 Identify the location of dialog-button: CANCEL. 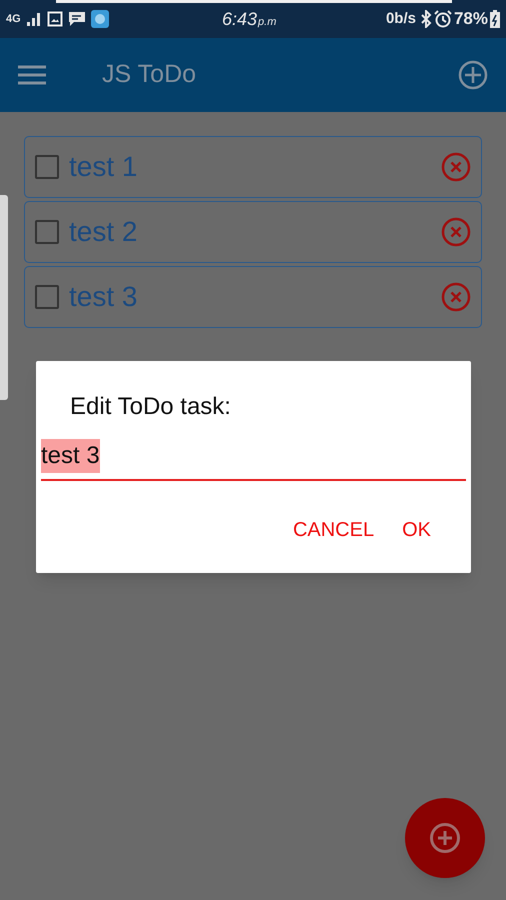
(333, 530).